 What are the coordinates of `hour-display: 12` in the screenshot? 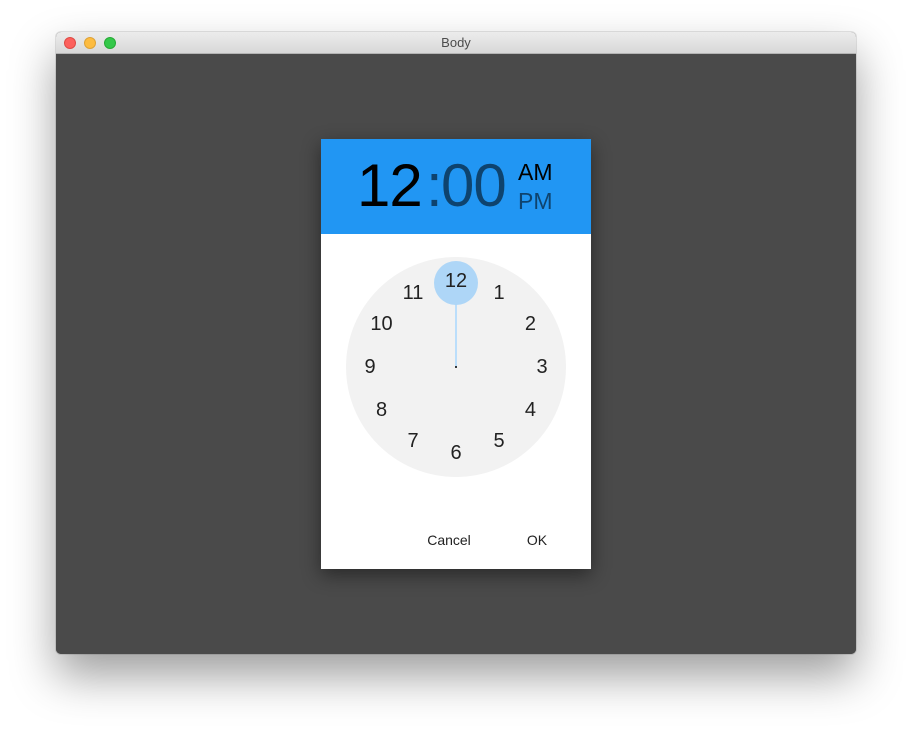 It's located at (390, 186).